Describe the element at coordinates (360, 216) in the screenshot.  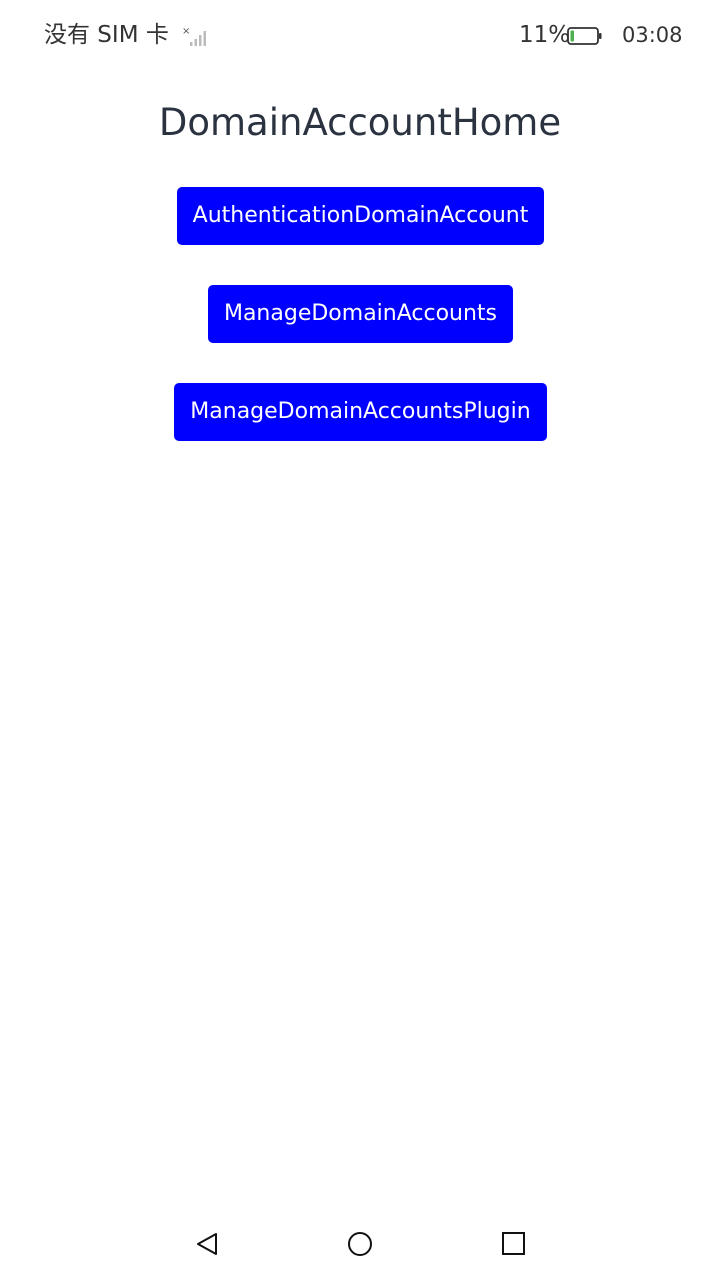
I see `authentication-domain-account-button: AuthenticationDomainAccount` at that location.